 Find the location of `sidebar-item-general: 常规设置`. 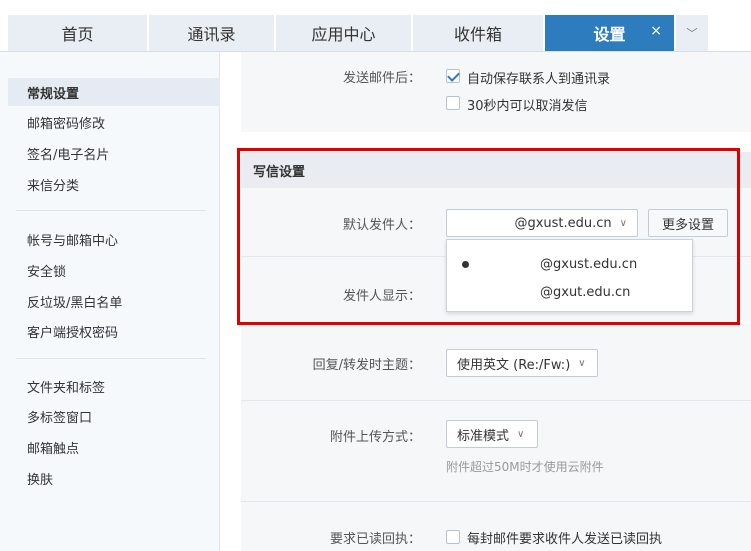

sidebar-item-general: 常规设置 is located at coordinates (114, 92).